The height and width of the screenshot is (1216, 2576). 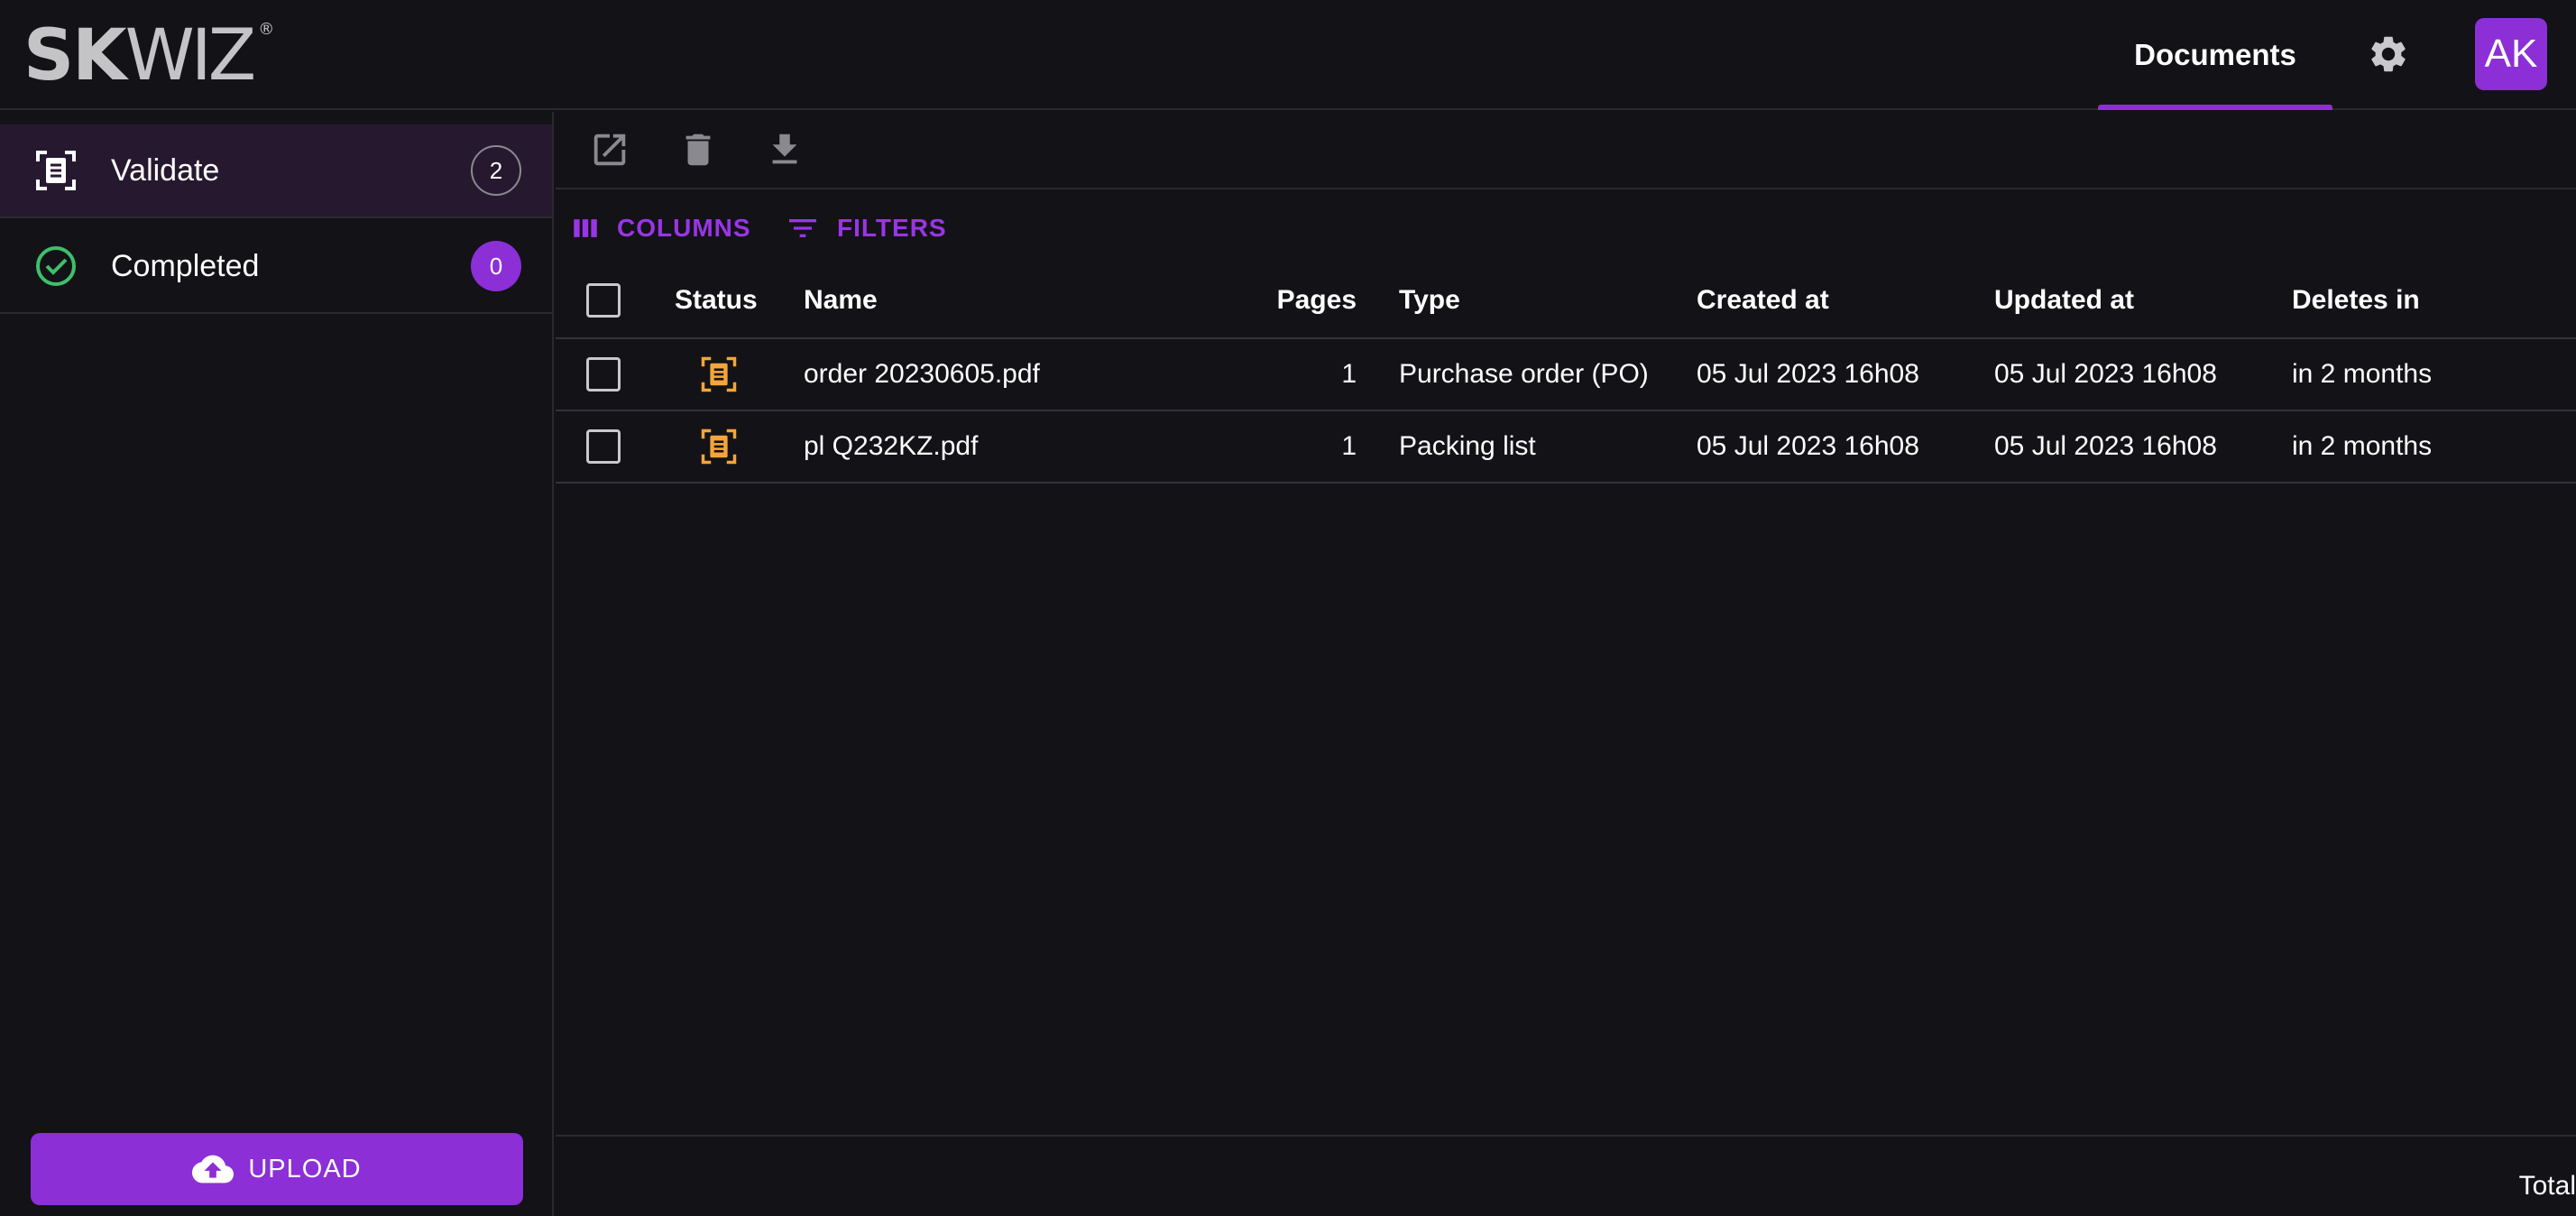 I want to click on count-badge: 0, so click(x=496, y=266).